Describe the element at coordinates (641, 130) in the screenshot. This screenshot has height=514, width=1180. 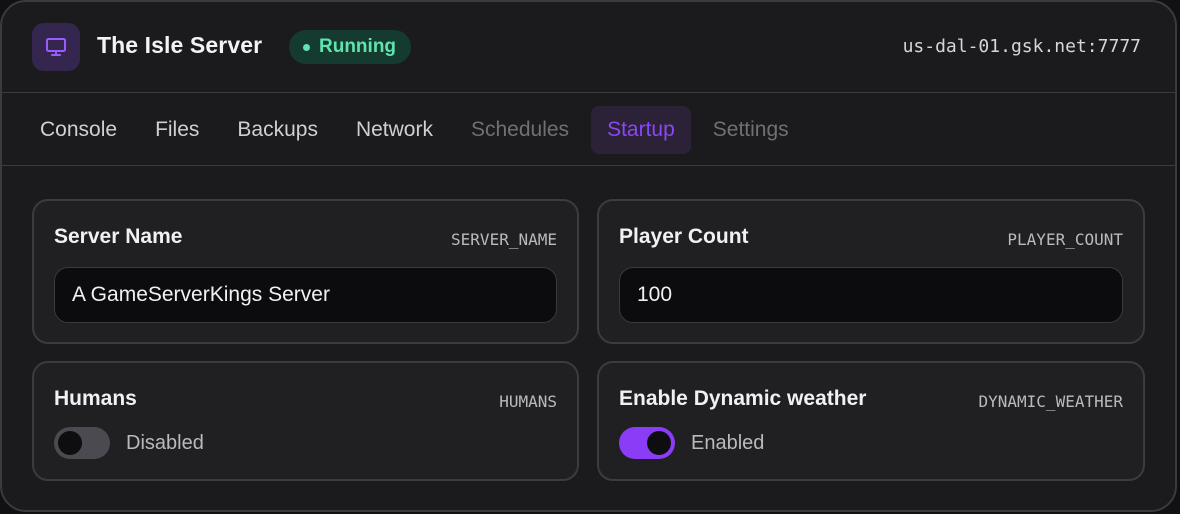
I see `tab-startup: Startup` at that location.